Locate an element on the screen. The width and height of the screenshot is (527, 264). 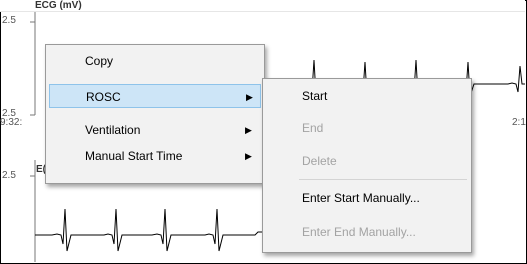
submenu-item-delete: Delete is located at coordinates (367, 161).